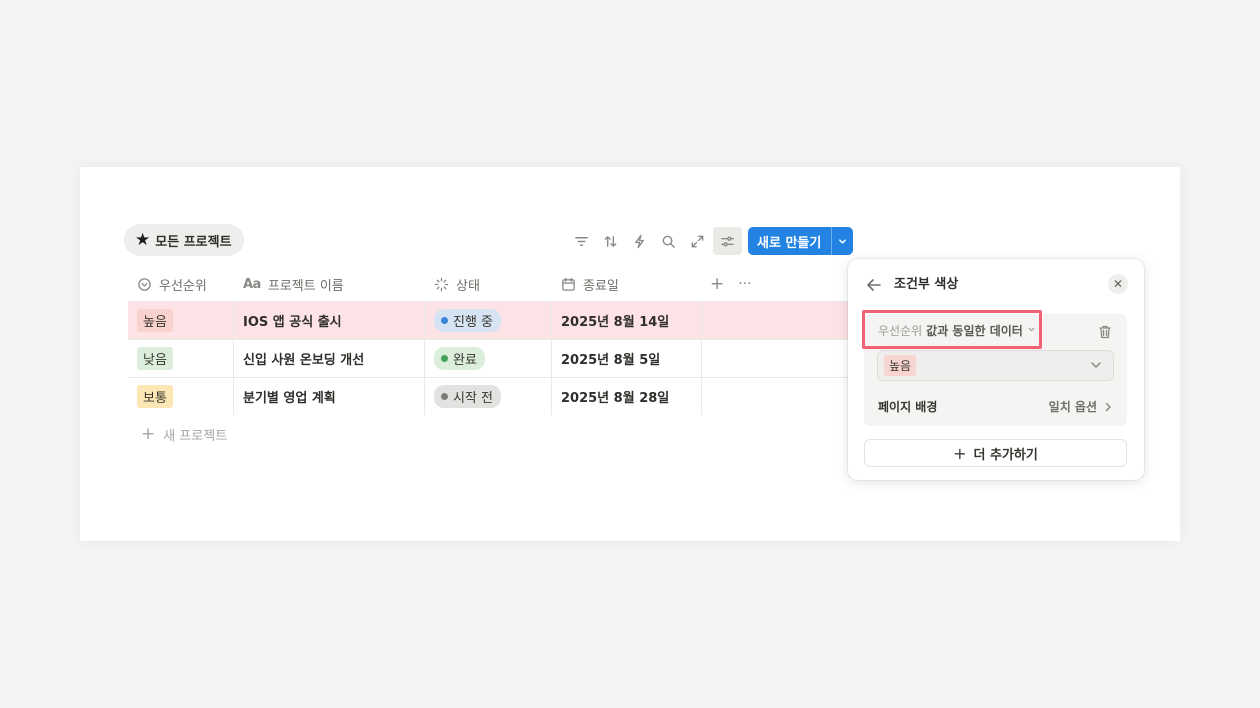 This screenshot has width=1260, height=708. I want to click on priority-tag: 낮음, so click(155, 358).